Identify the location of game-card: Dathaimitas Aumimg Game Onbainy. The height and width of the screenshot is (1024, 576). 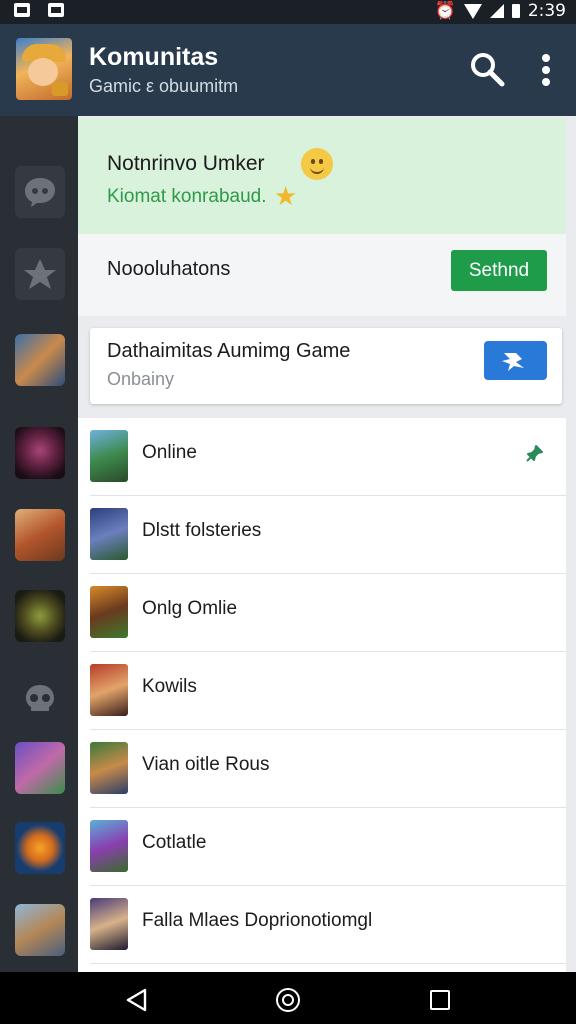
(326, 366).